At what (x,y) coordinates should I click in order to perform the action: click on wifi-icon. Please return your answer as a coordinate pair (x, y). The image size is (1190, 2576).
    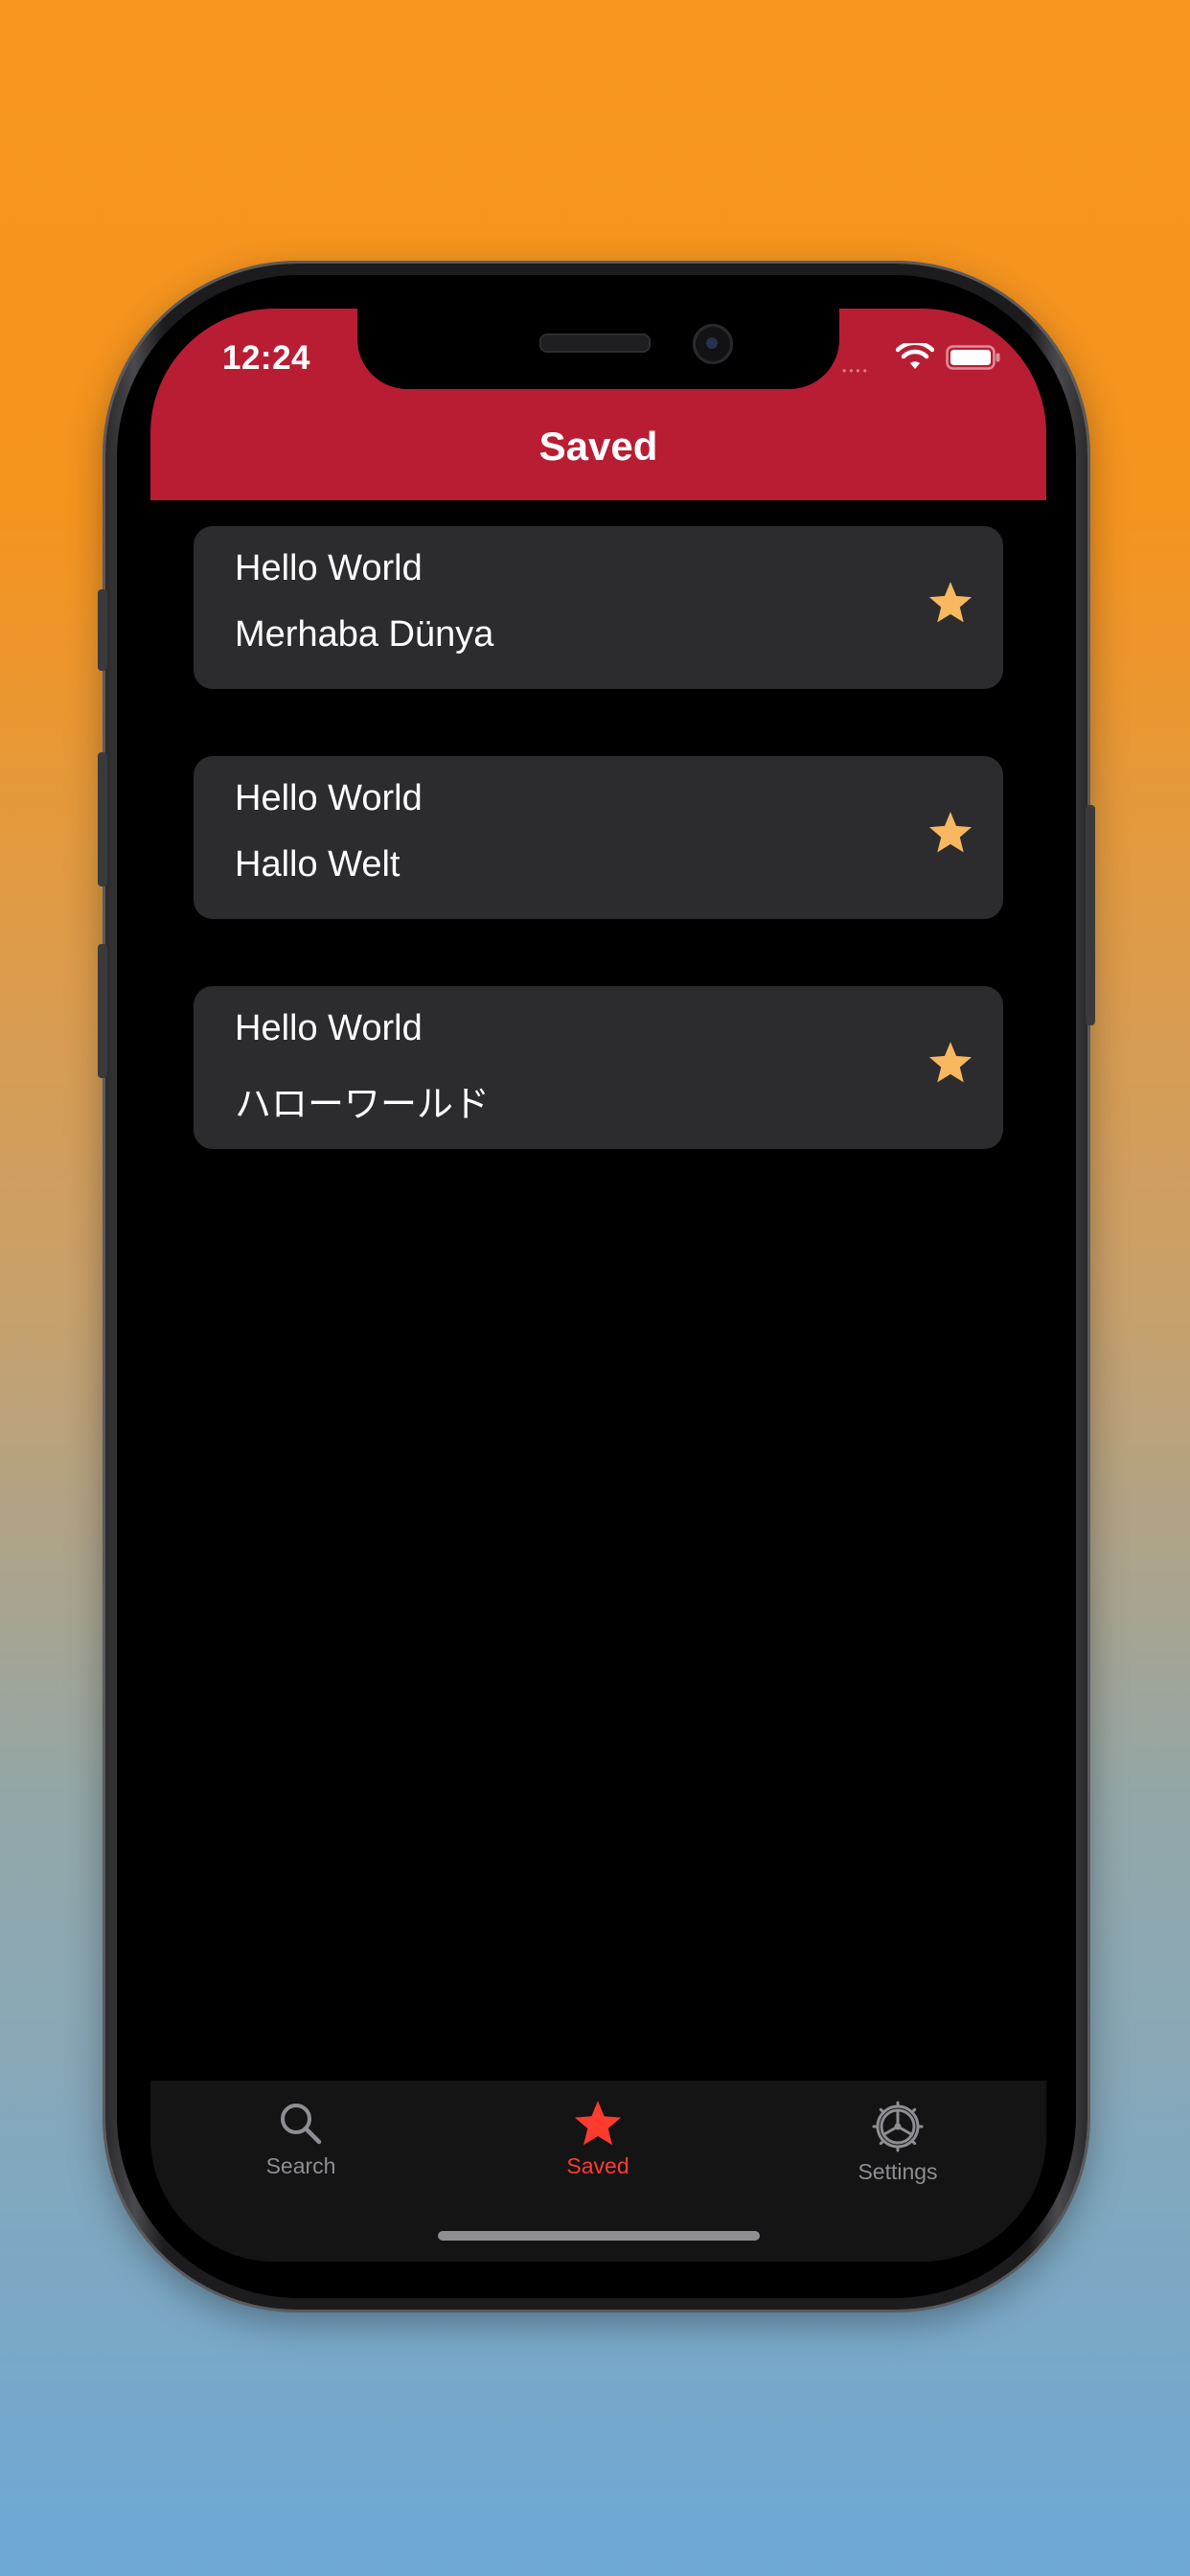
    Looking at the image, I should click on (915, 356).